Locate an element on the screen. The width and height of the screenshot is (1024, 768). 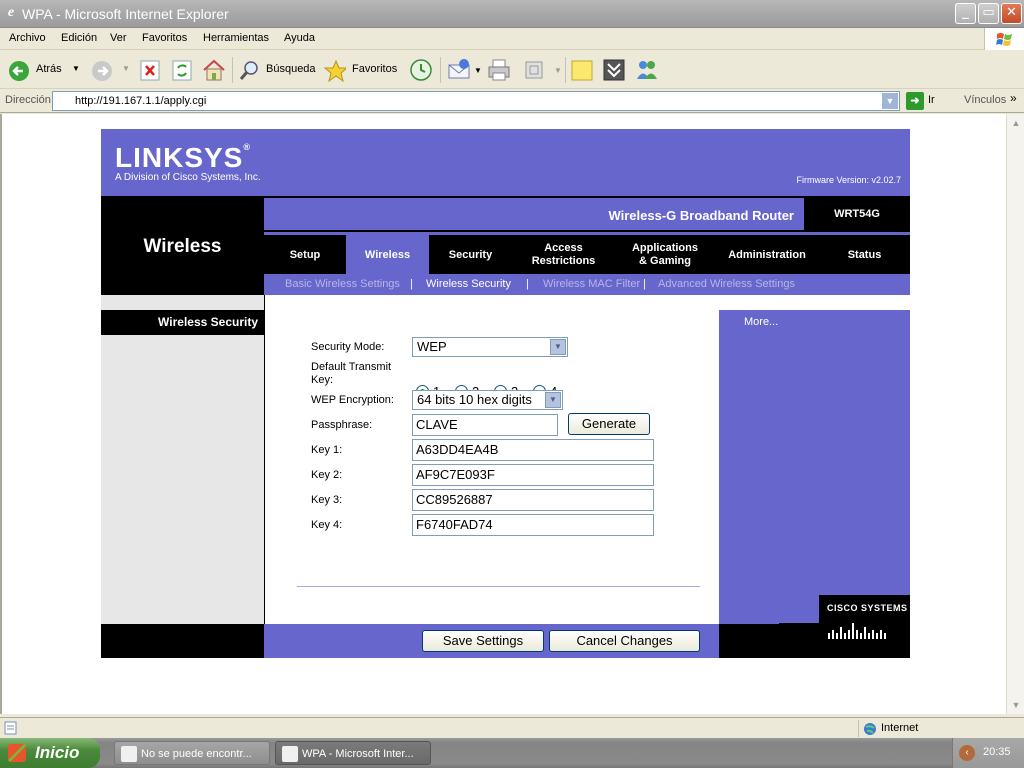
toolbar: Atrás ▼ ▼ Búsqueda Favoritos ▼ ▼ is located at coordinates (512, 70).